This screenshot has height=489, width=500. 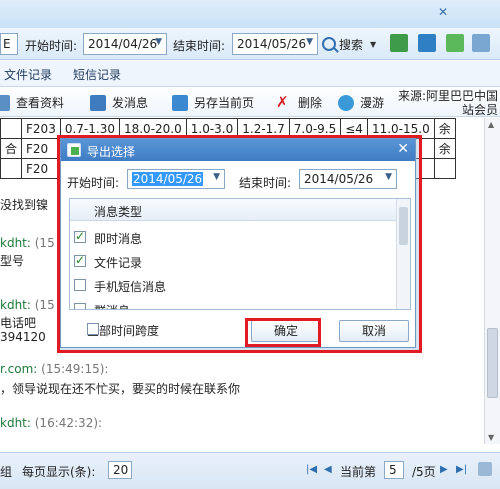 What do you see at coordinates (118, 263) in the screenshot?
I see `list-item-label: 文件记录` at bounding box center [118, 263].